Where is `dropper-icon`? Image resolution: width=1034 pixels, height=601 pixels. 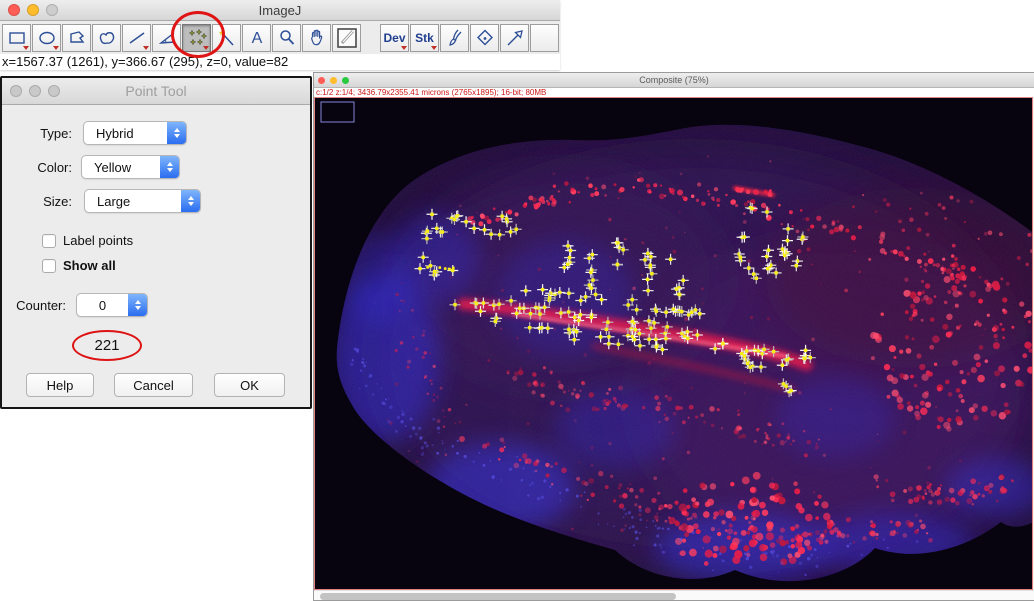
dropper-icon is located at coordinates (346, 37).